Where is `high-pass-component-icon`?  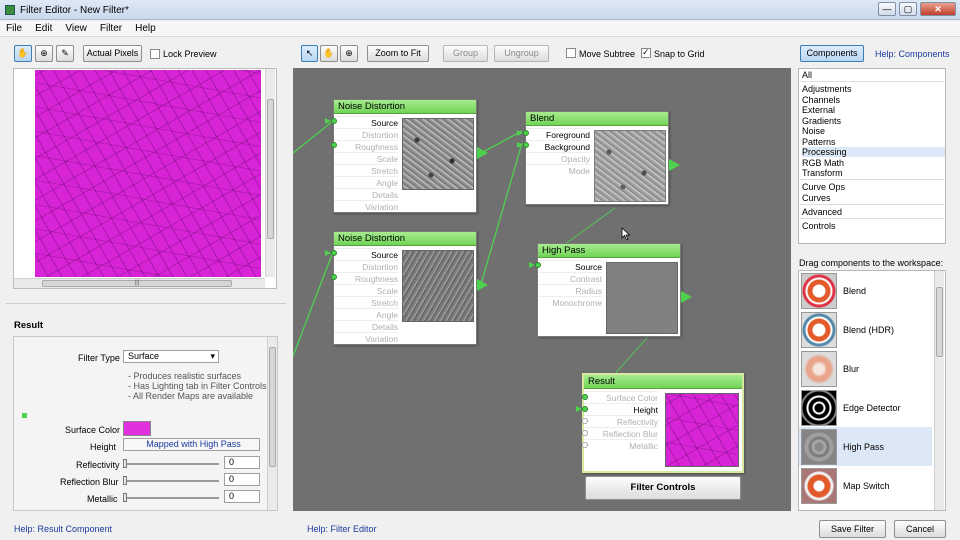 high-pass-component-icon is located at coordinates (819, 447).